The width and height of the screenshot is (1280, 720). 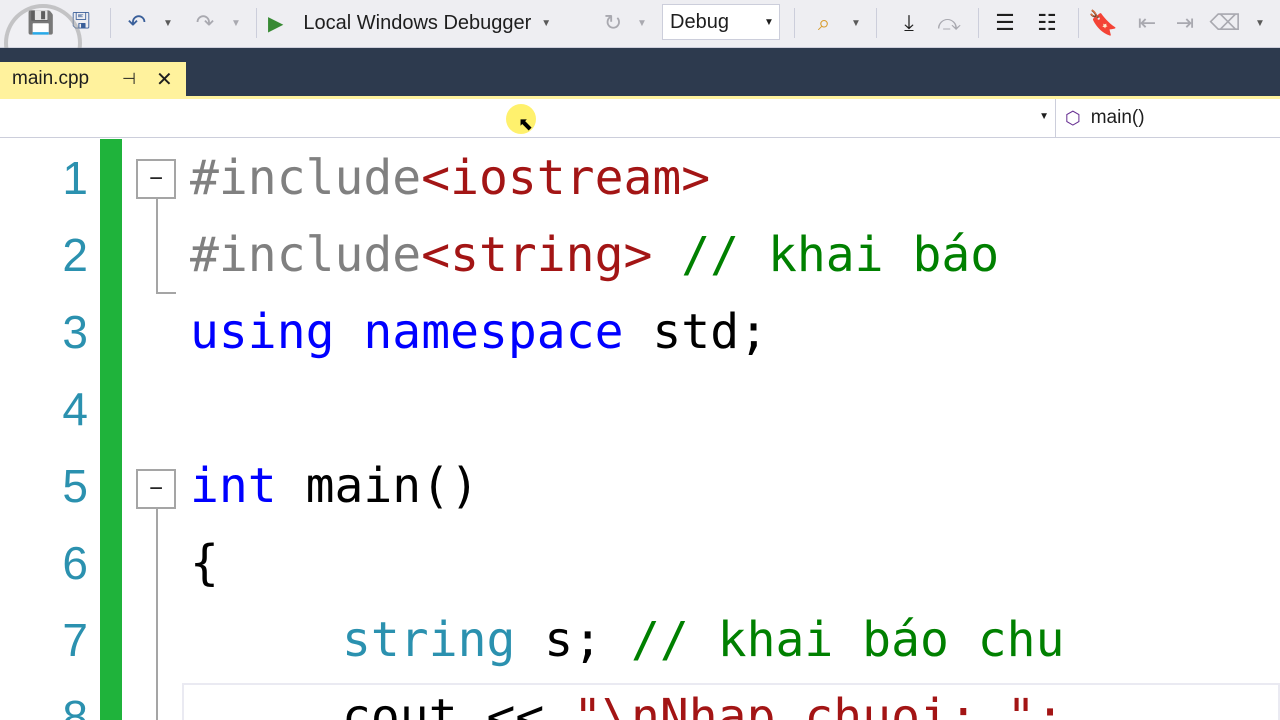 What do you see at coordinates (205, 23) in the screenshot?
I see `redo-icon: ↷` at bounding box center [205, 23].